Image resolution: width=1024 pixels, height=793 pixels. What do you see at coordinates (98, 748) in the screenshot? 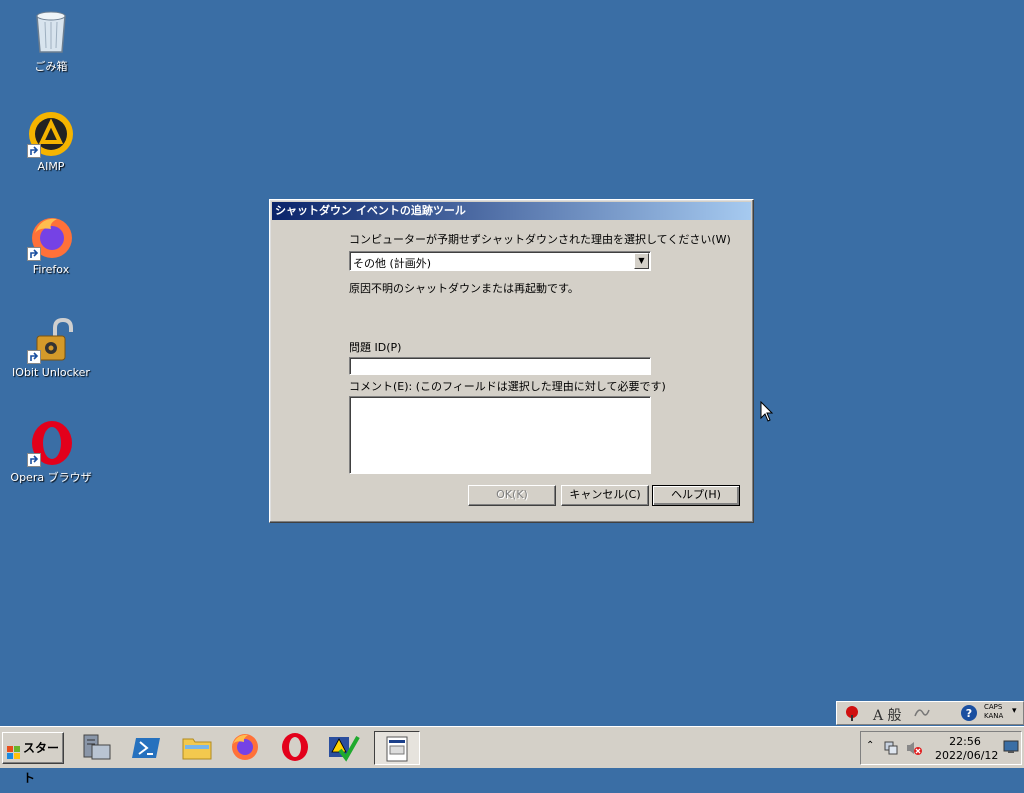
I see `server-manager-icon` at bounding box center [98, 748].